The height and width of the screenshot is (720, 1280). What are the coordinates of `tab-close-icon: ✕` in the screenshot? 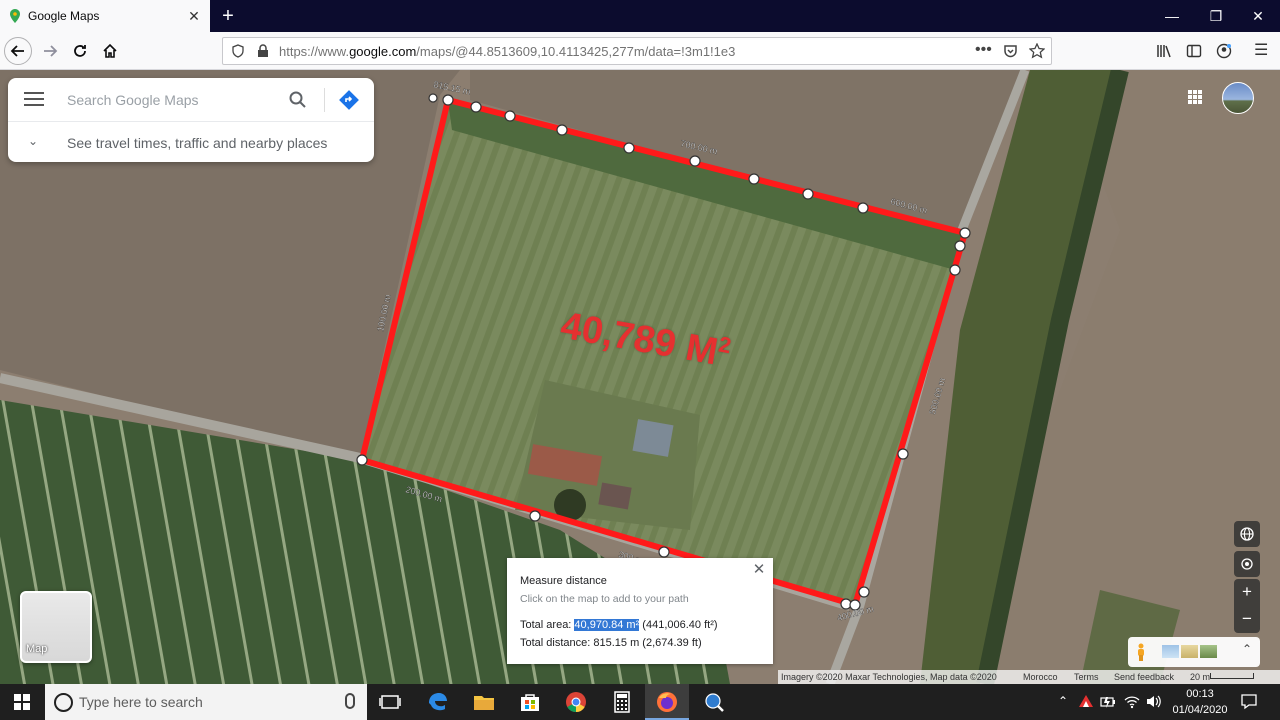 It's located at (194, 16).